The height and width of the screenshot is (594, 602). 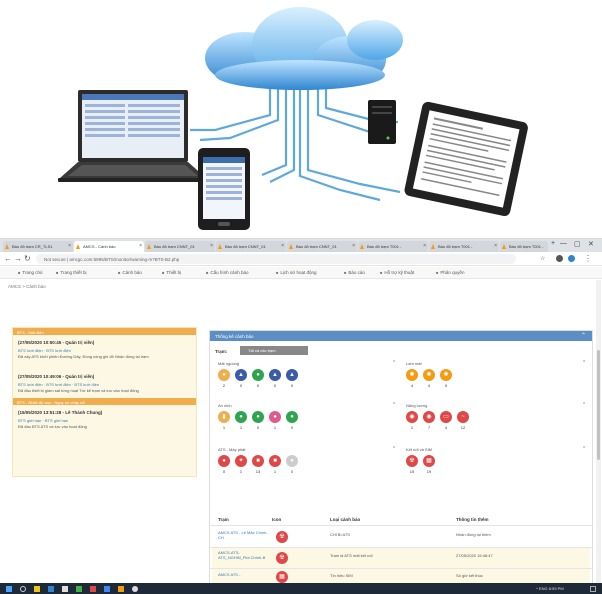 I want to click on shield-icon: ●, so click(x=258, y=375).